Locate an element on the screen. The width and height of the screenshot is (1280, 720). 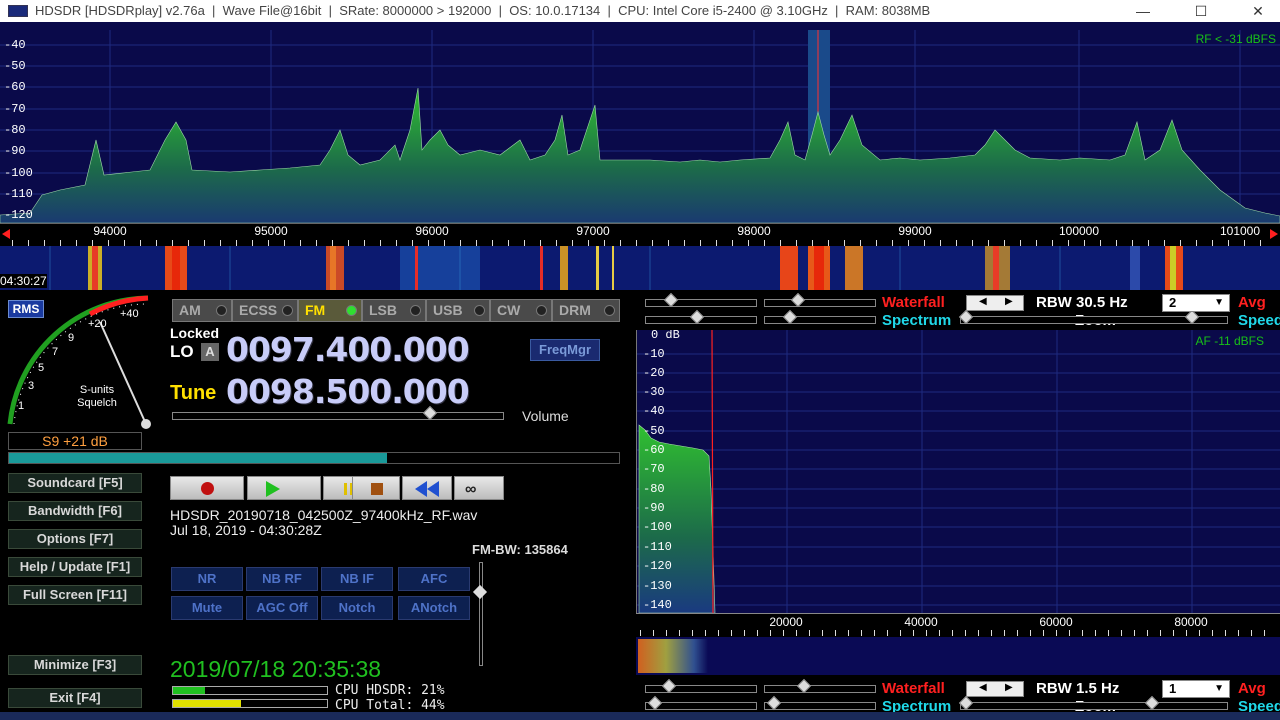
nb-if-button: NB IF is located at coordinates (357, 579).